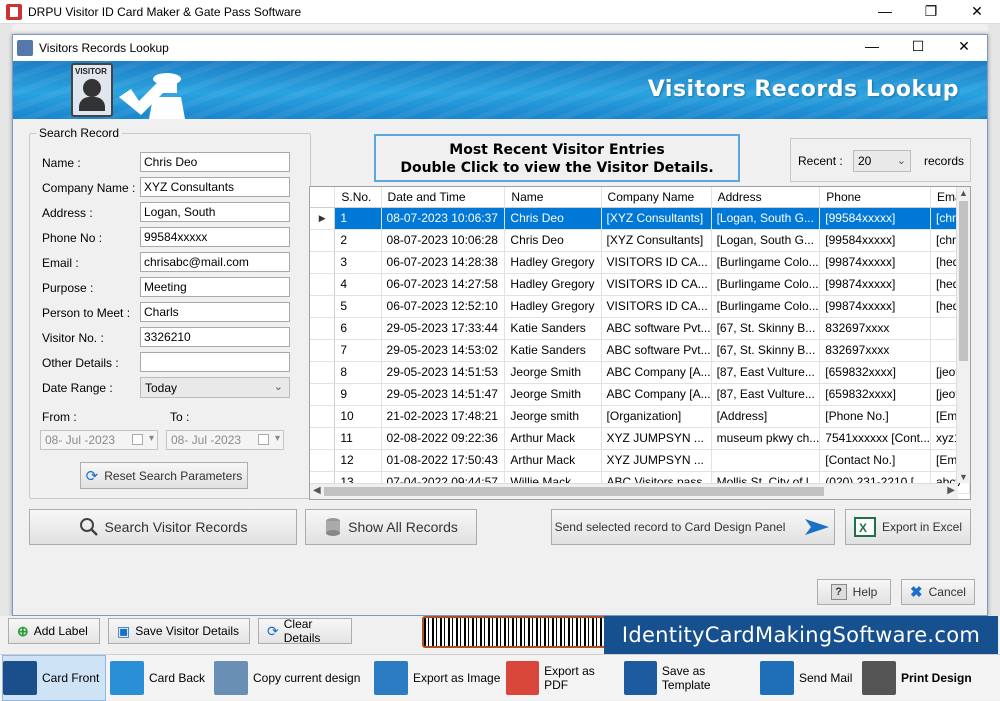 This screenshot has height=701, width=1000. I want to click on export-pdf-button: Export as PDF, so click(563, 678).